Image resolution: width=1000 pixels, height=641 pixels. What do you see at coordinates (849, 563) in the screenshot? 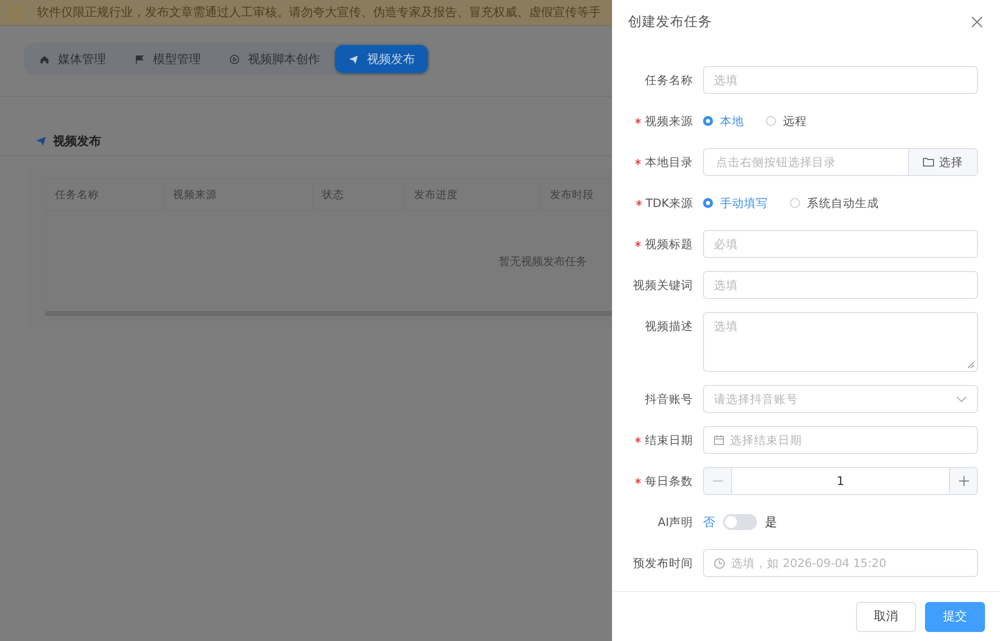
I see `input-field: 选填，如 2026-09-04 15:20` at bounding box center [849, 563].